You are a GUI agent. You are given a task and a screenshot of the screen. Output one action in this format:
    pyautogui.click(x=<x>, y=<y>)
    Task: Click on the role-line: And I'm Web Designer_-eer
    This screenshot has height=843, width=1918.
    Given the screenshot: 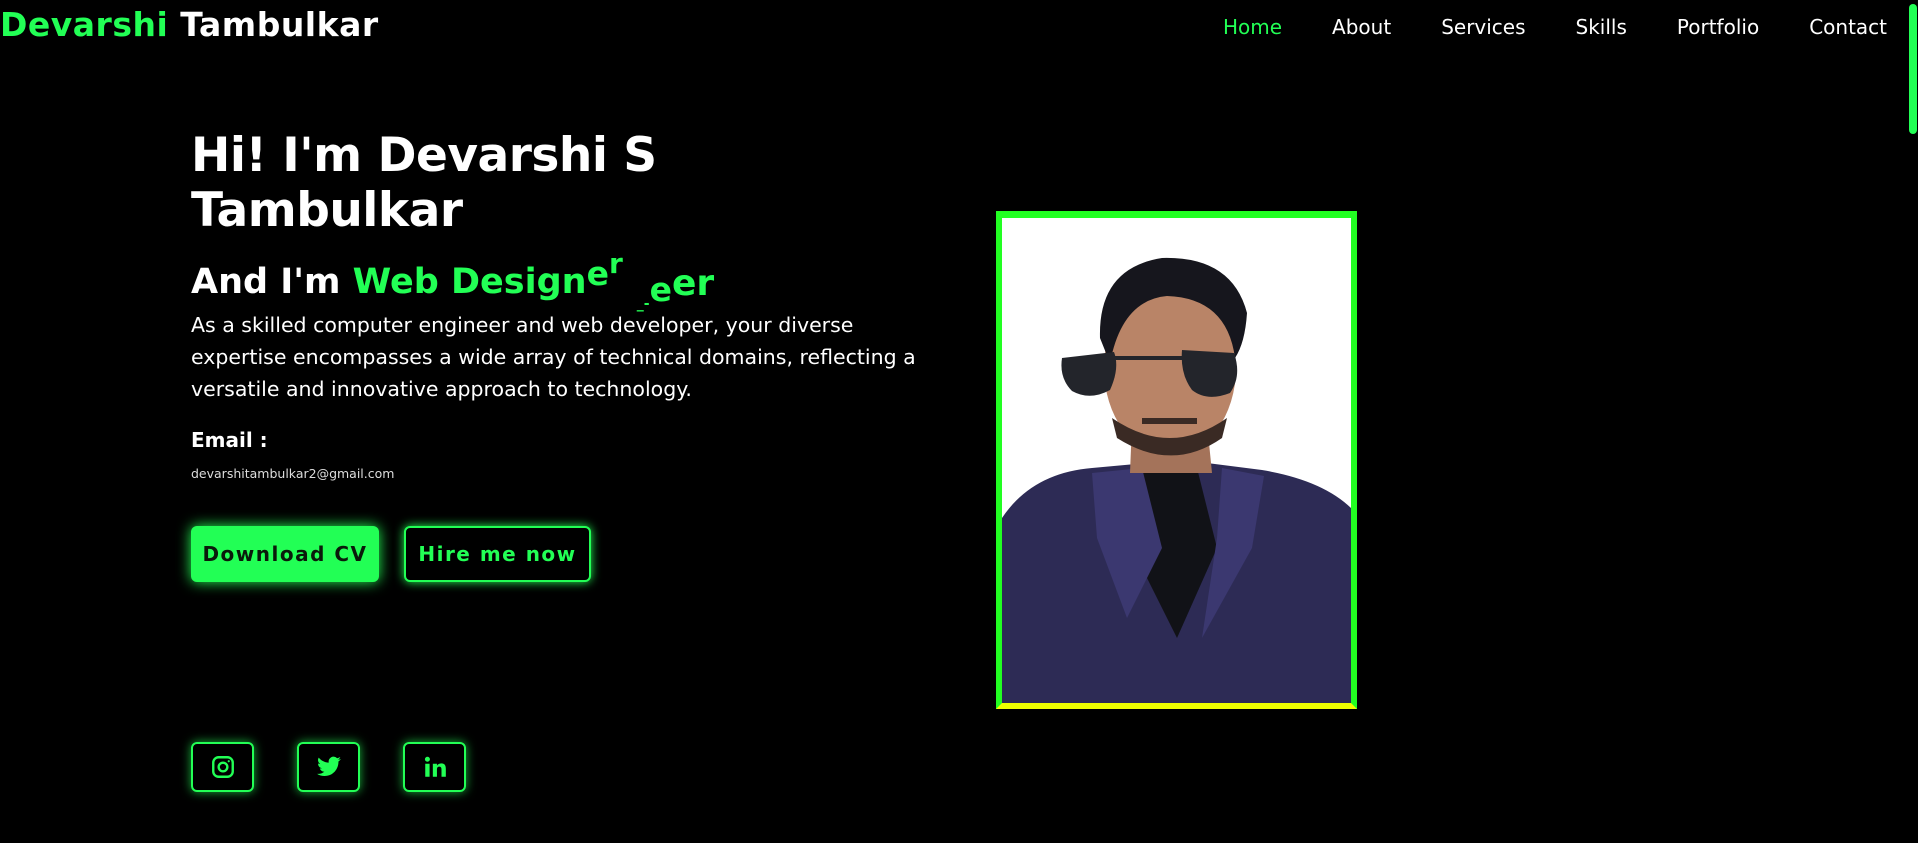 What is the action you would take?
    pyautogui.click(x=453, y=279)
    